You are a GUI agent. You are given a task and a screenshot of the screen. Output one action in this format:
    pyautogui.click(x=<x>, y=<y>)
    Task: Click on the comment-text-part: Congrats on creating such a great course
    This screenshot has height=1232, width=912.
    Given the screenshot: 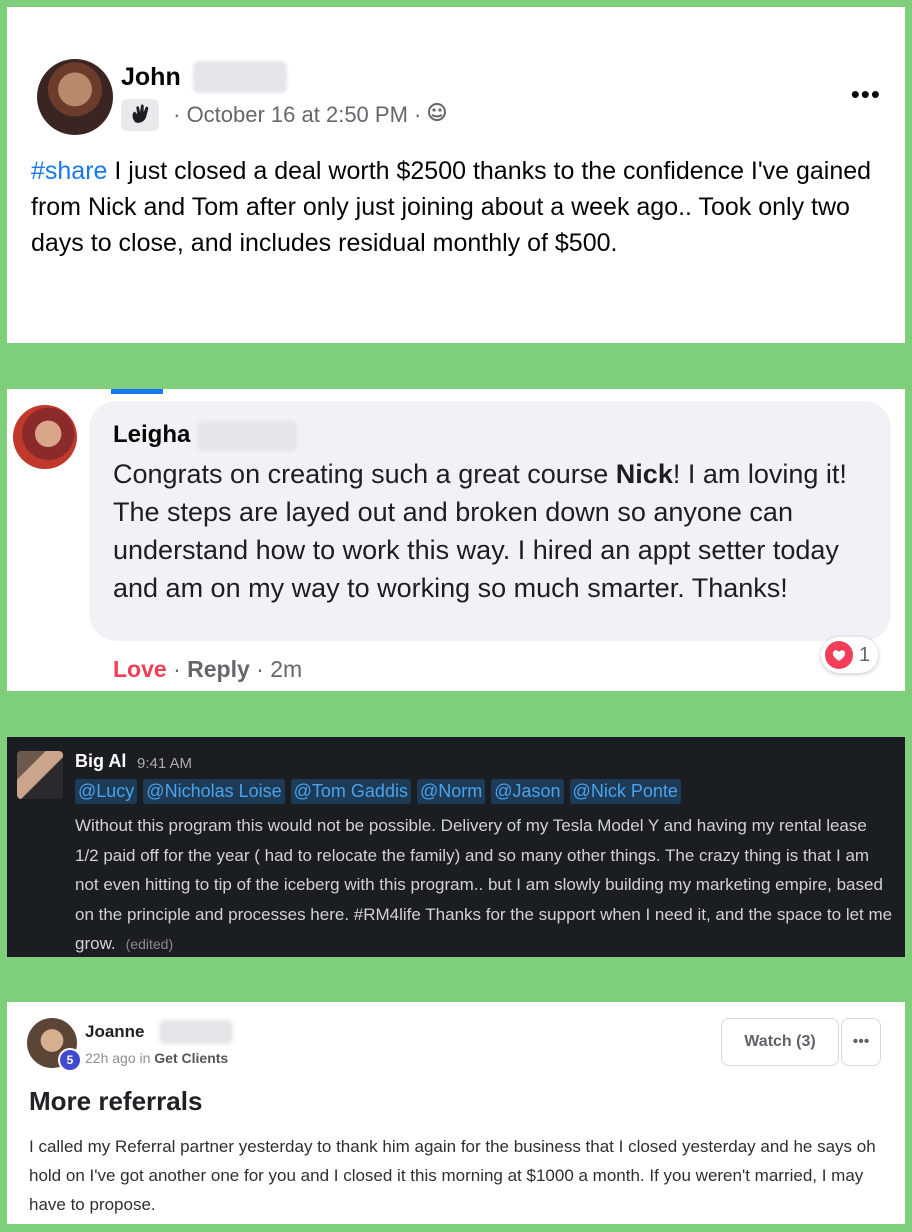 What is the action you would take?
    pyautogui.click(x=364, y=474)
    